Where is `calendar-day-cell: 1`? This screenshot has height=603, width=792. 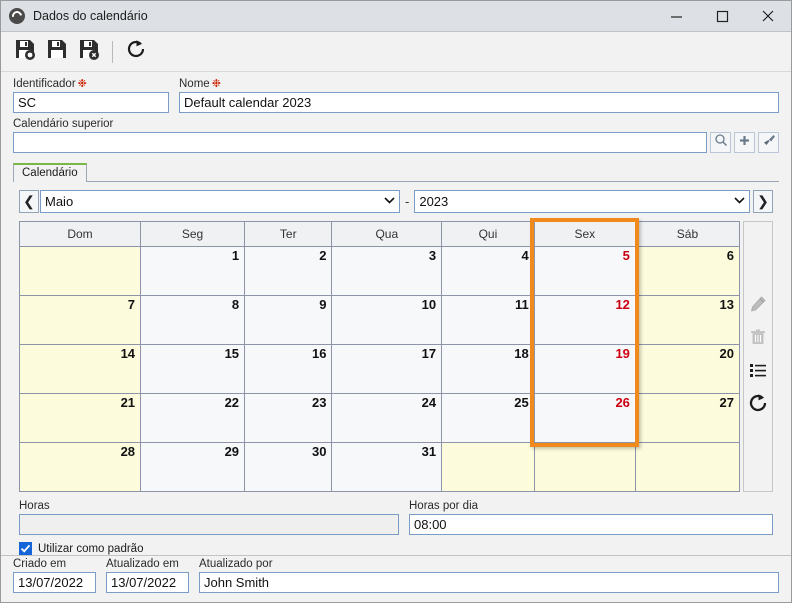
calendar-day-cell: 1 is located at coordinates (193, 271).